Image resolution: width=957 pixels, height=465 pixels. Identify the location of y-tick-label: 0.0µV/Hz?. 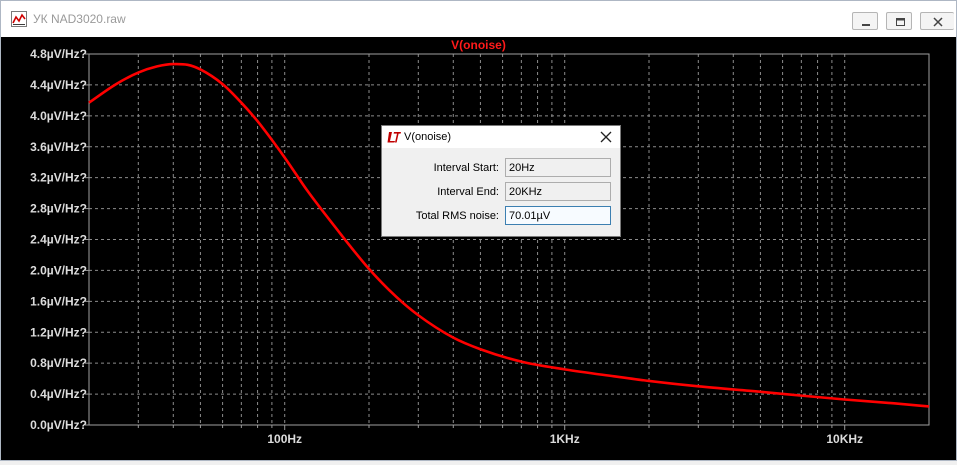
(58, 425).